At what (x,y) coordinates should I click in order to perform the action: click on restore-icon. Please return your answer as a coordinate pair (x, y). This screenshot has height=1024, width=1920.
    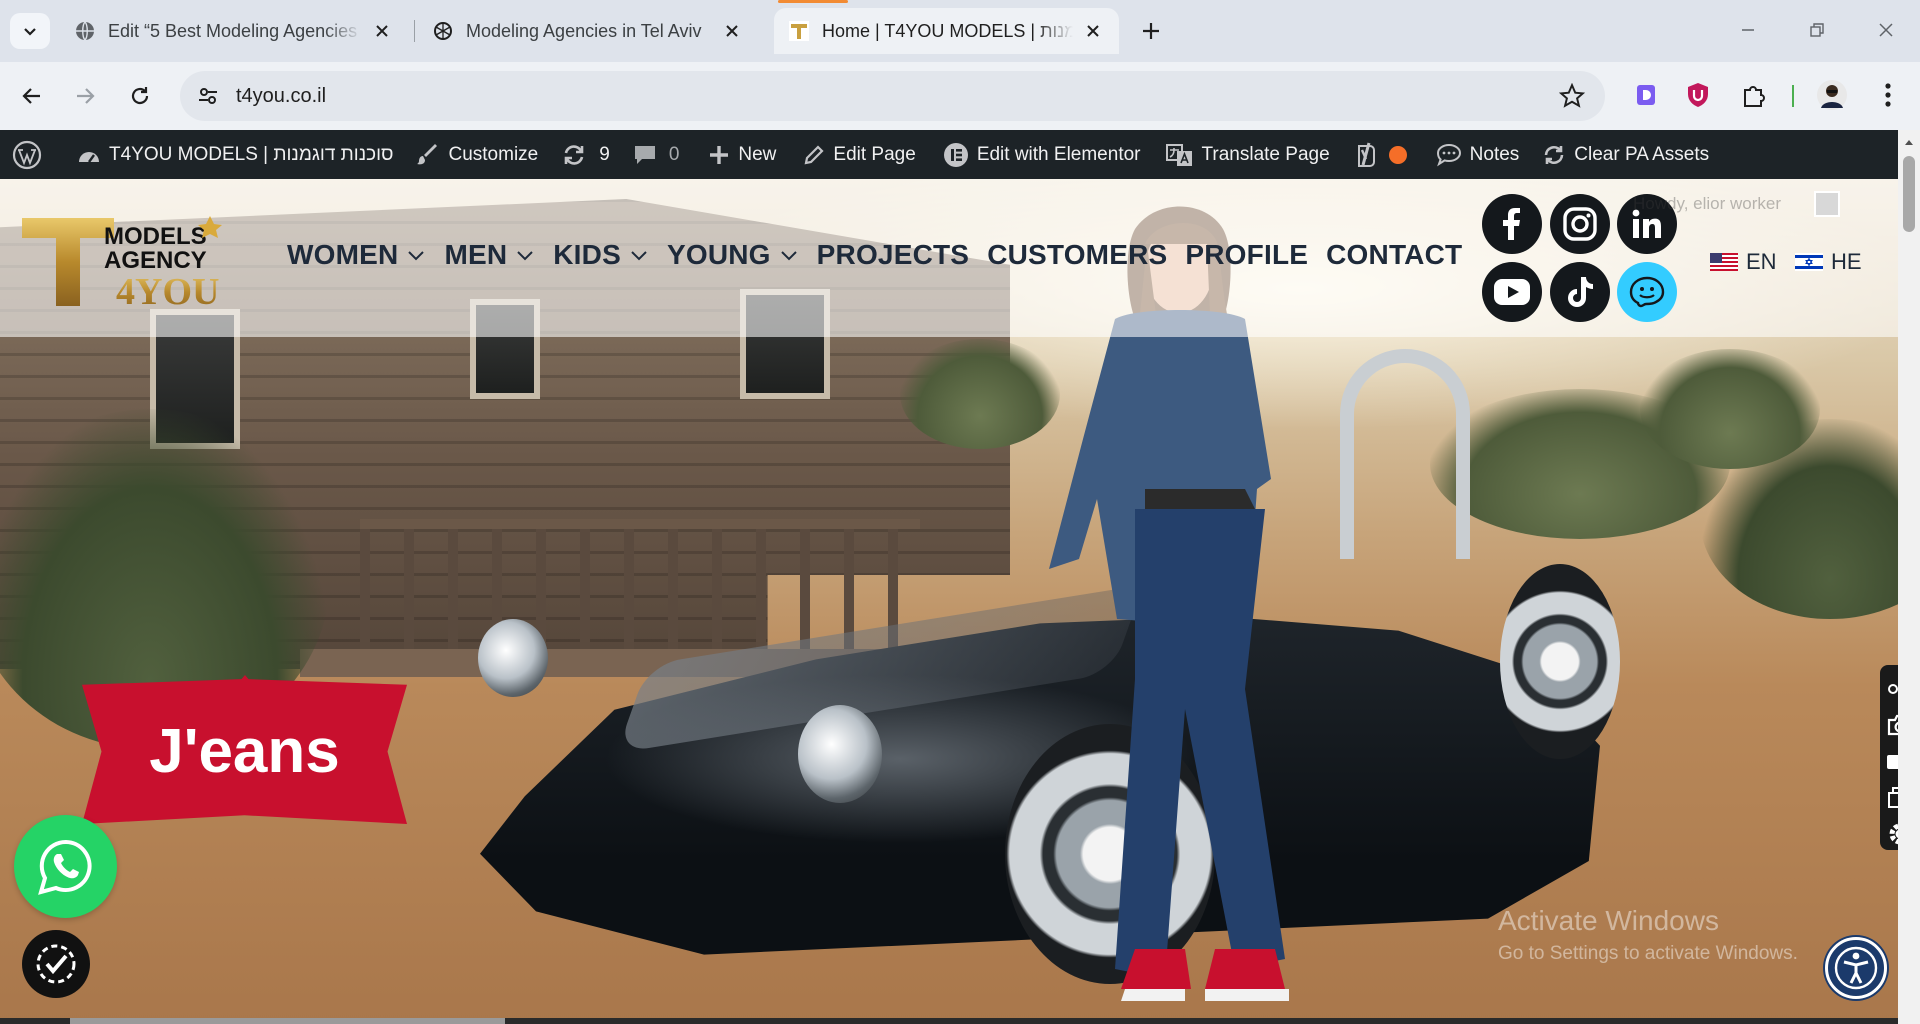
    Looking at the image, I should click on (1817, 30).